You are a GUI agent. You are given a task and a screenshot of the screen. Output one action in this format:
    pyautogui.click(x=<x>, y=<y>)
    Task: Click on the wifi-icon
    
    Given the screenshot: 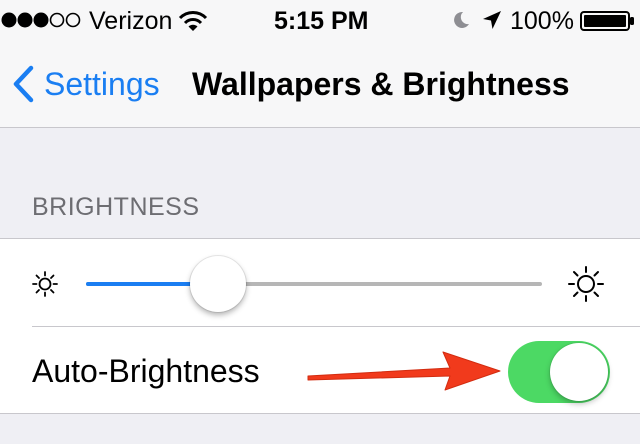 What is the action you would take?
    pyautogui.click(x=193, y=21)
    